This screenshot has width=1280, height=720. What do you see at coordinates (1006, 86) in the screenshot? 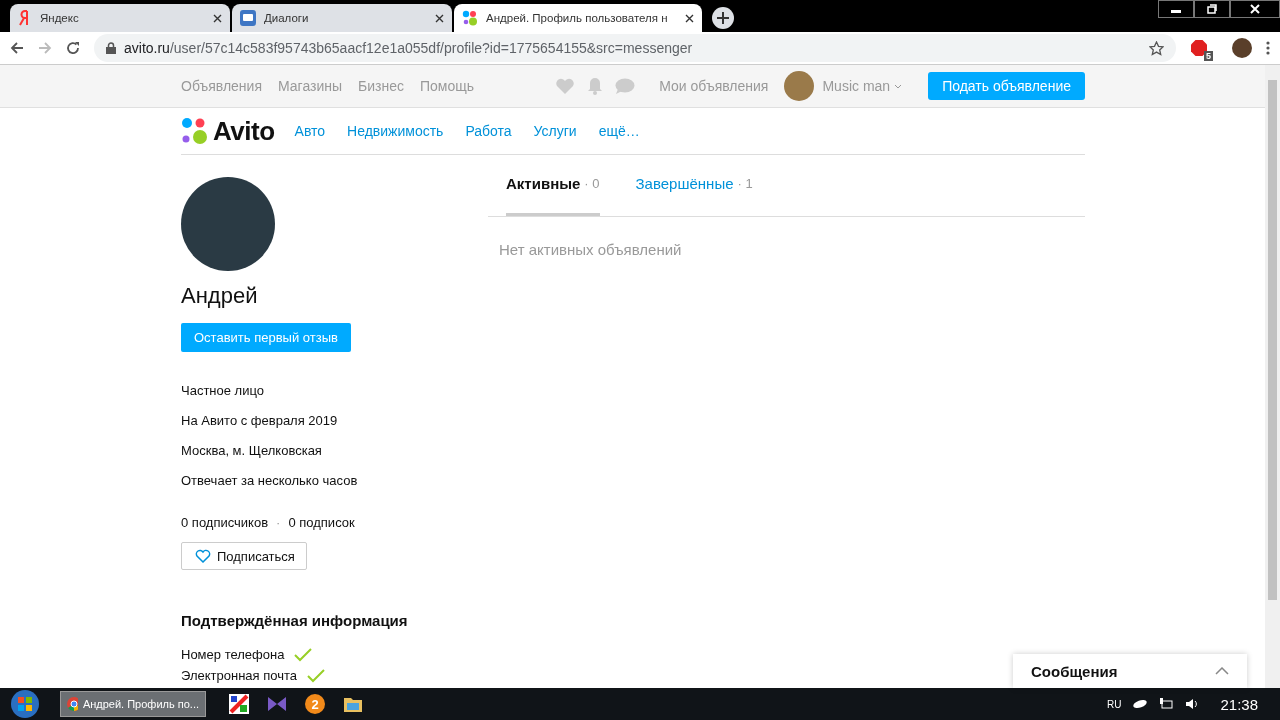
I see `post-ad-button: Подать объявление` at bounding box center [1006, 86].